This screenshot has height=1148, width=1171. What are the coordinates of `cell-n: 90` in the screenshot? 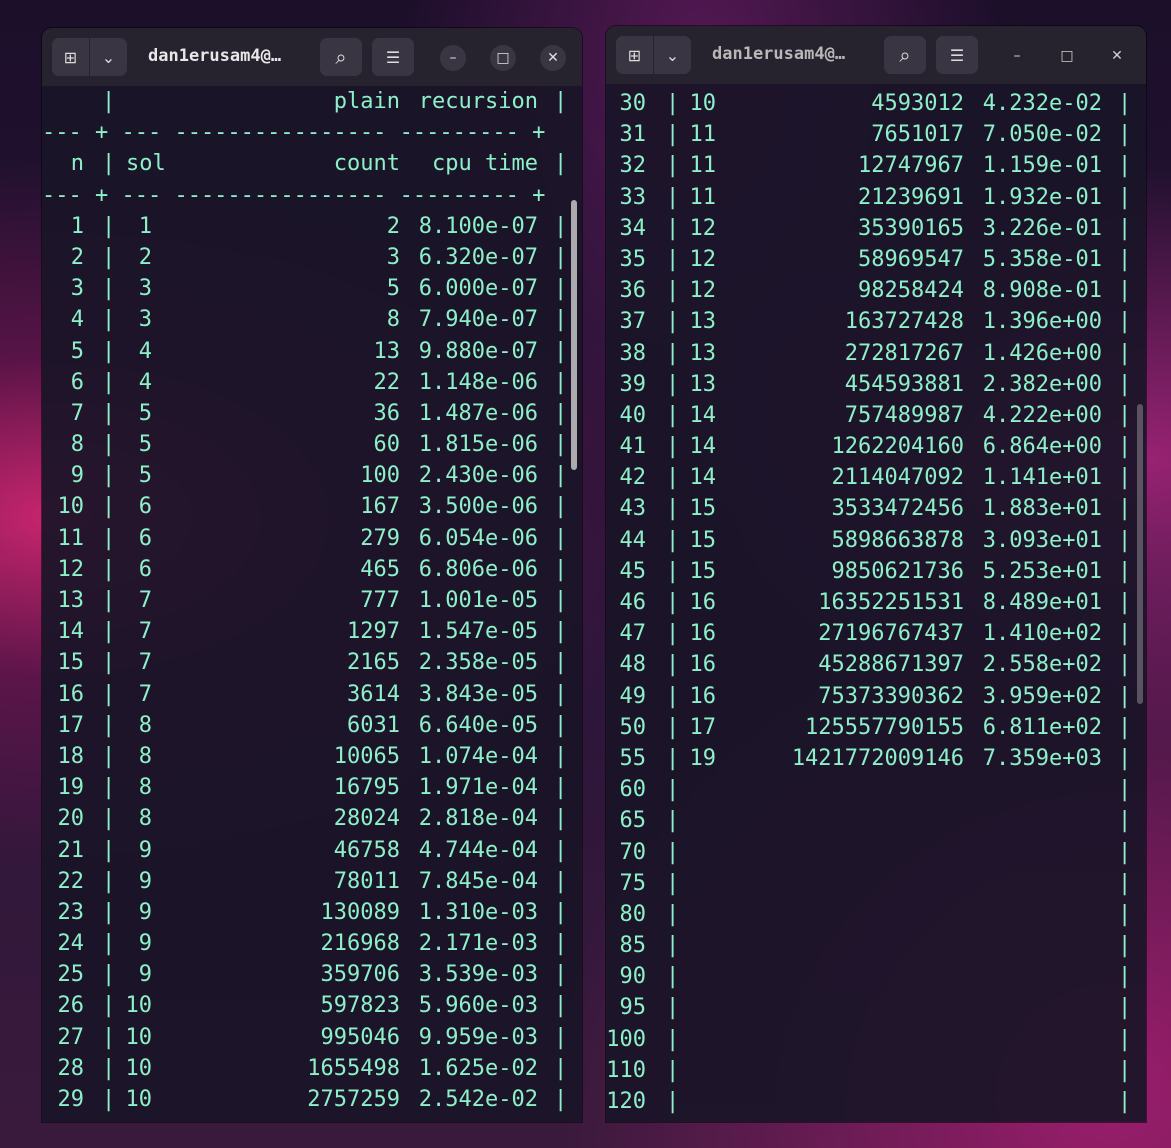 It's located at (633, 977).